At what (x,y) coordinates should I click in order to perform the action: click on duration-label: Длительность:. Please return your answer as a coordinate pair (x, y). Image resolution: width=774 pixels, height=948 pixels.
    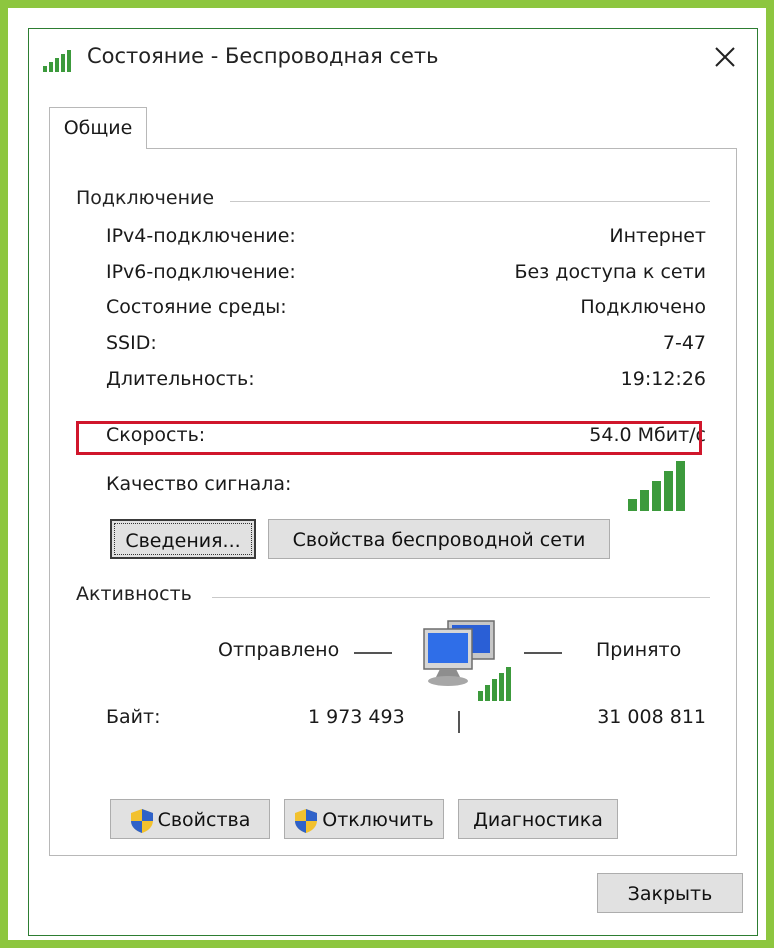
    Looking at the image, I should click on (180, 379).